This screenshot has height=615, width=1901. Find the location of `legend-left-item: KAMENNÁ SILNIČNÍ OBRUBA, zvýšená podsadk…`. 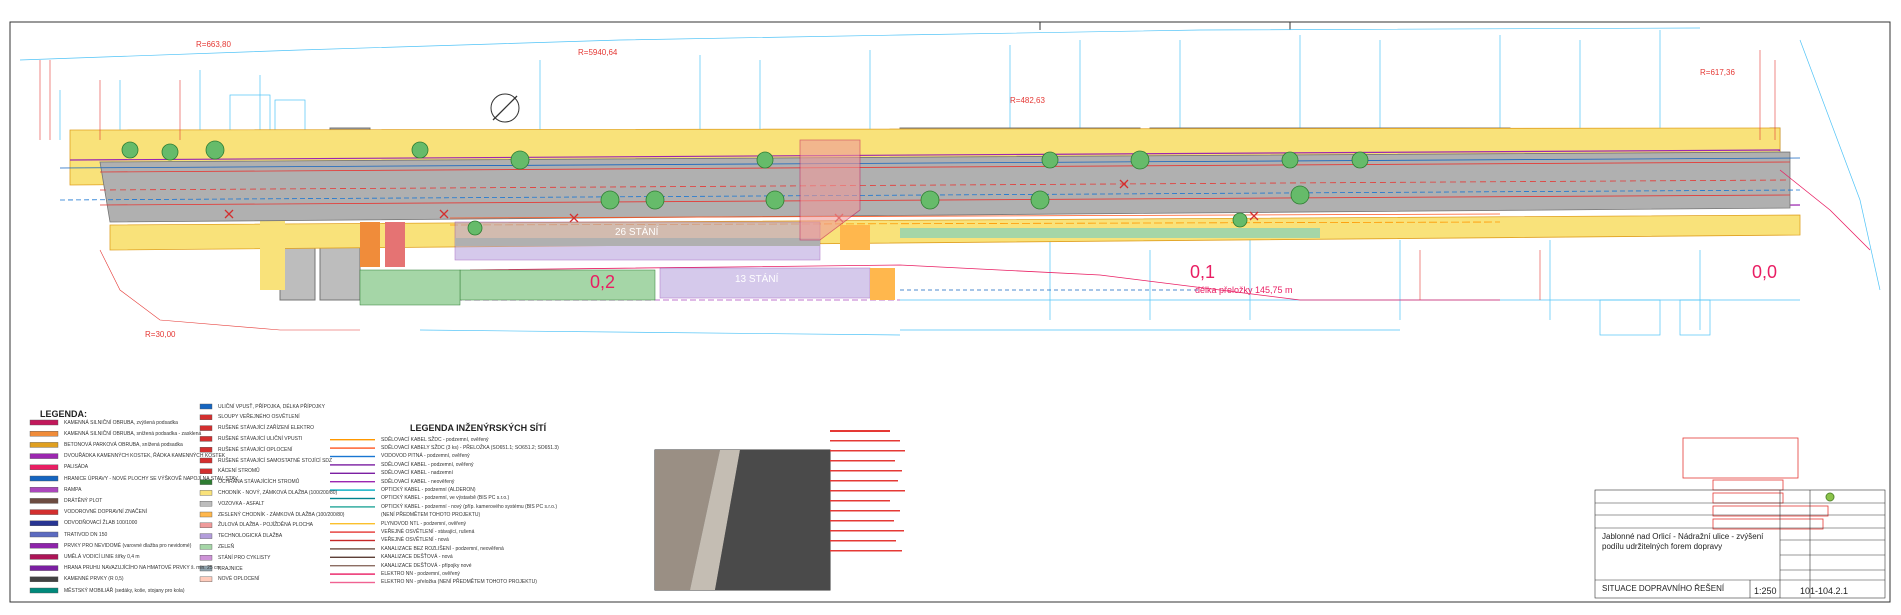

legend-left-item: KAMENNÁ SILNIČNÍ OBRUBA, zvýšená podsadk… is located at coordinates (121, 422).